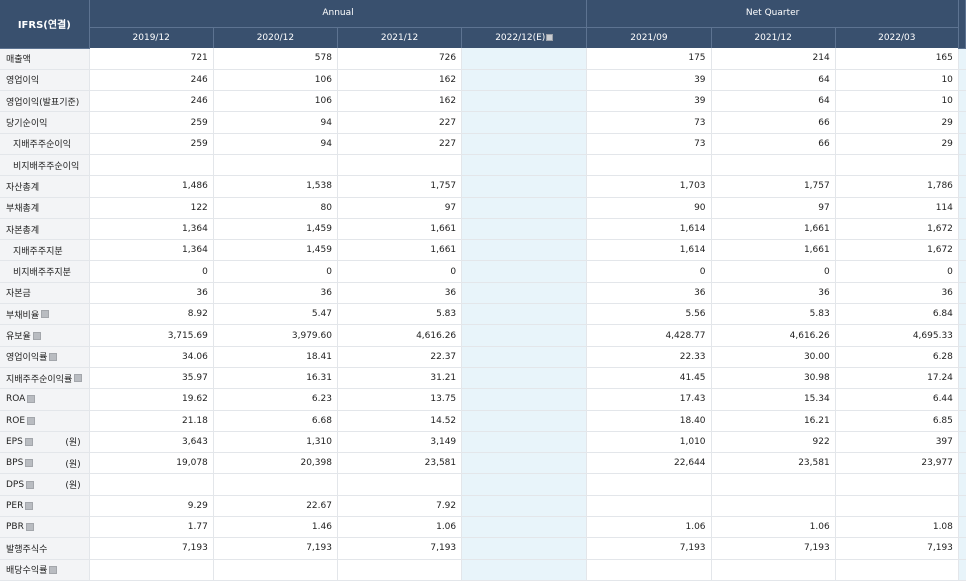 The height and width of the screenshot is (584, 966). What do you see at coordinates (151, 314) in the screenshot?
I see `value-cell: 8.92` at bounding box center [151, 314].